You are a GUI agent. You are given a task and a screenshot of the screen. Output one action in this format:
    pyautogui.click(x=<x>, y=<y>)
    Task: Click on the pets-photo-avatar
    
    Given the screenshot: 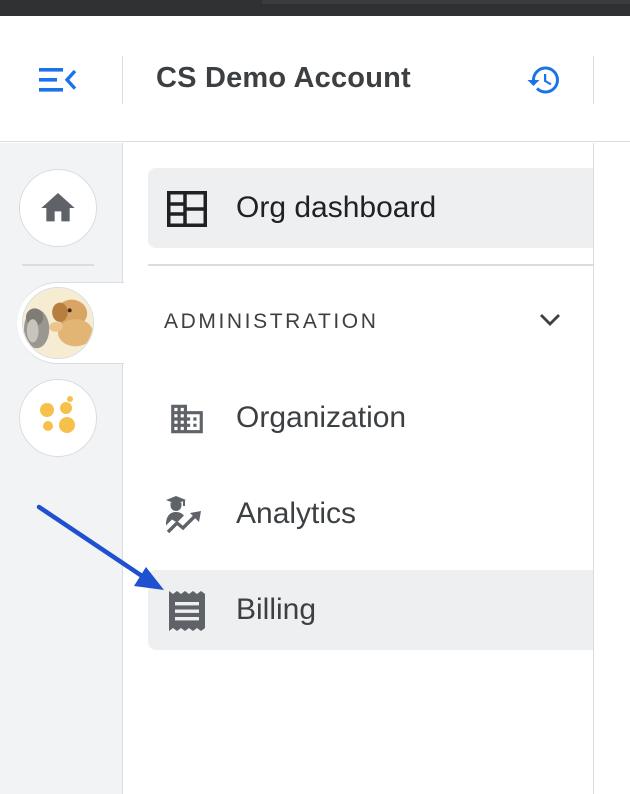 What is the action you would take?
    pyautogui.click(x=58, y=323)
    